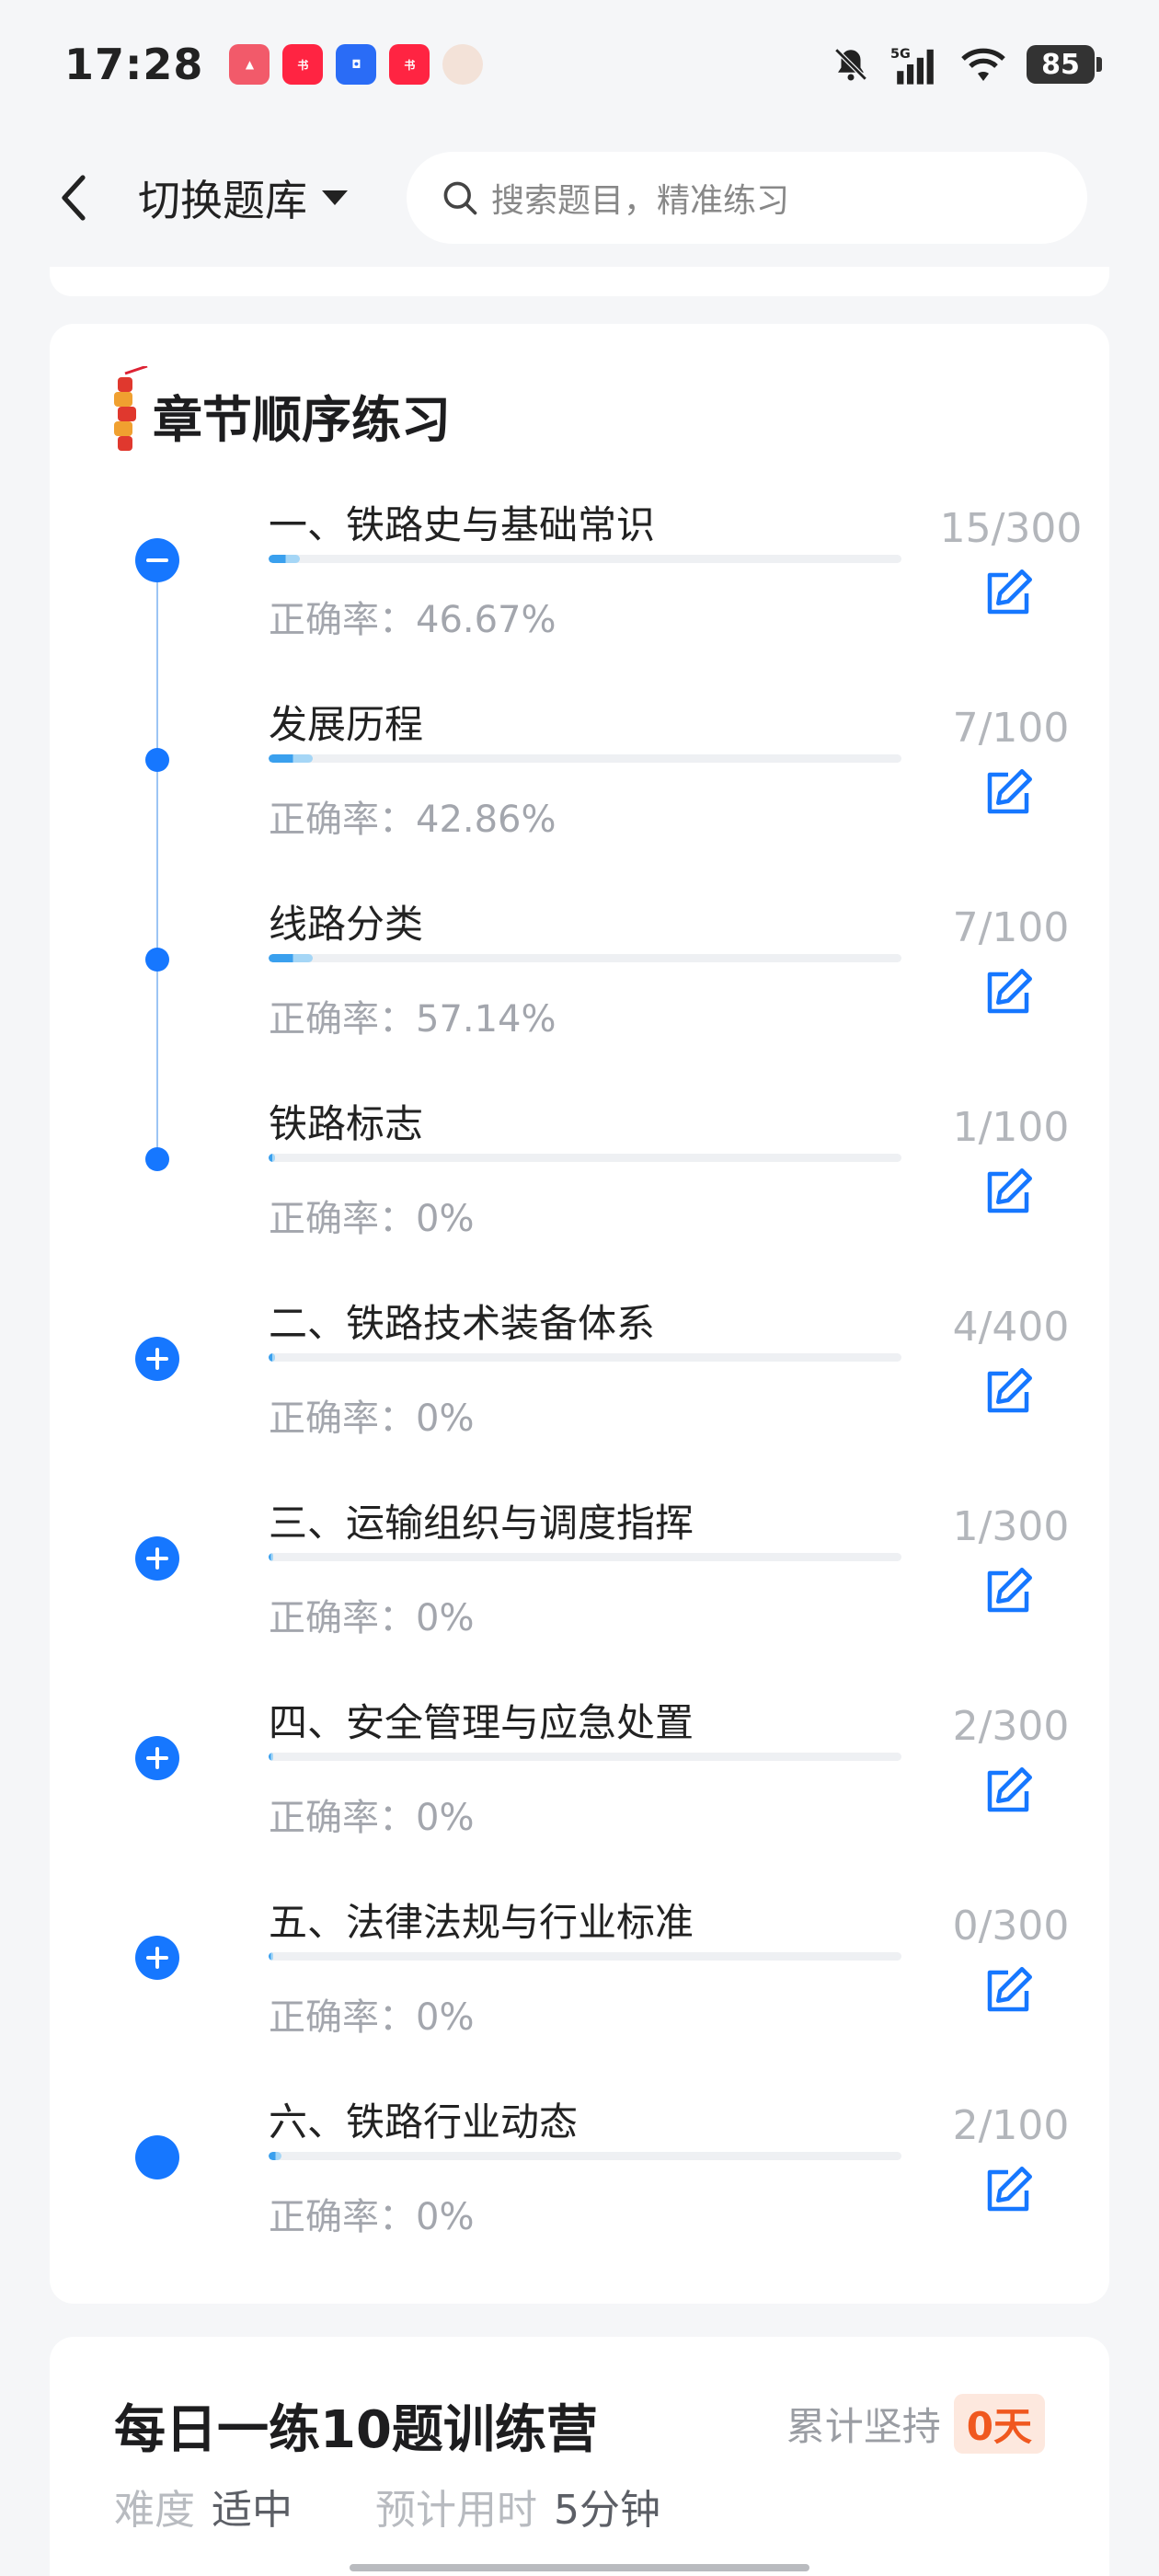 This screenshot has height=2576, width=1159. I want to click on search-input: 搜索题目，精准练习, so click(747, 198).